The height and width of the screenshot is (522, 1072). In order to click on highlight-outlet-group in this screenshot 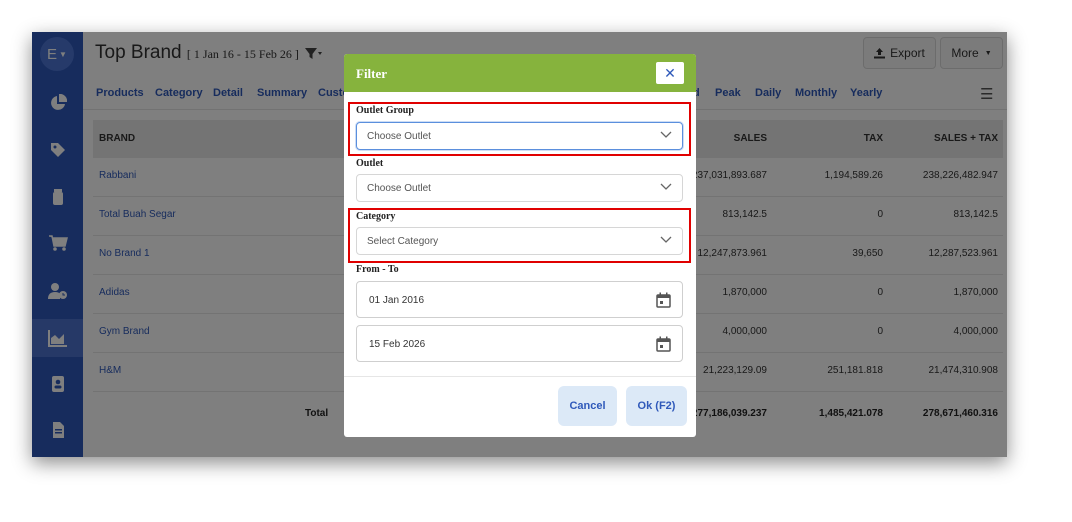, I will do `click(519, 129)`.